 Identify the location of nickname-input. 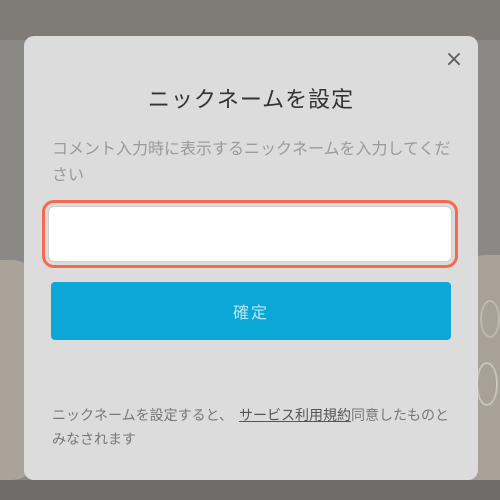
(250, 234).